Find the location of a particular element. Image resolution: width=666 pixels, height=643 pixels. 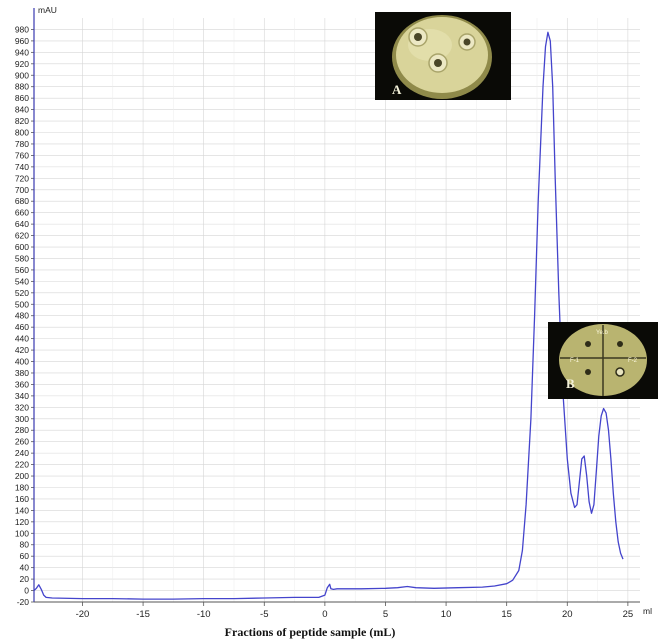

y-tick-label: 20 is located at coordinates (25, 579).